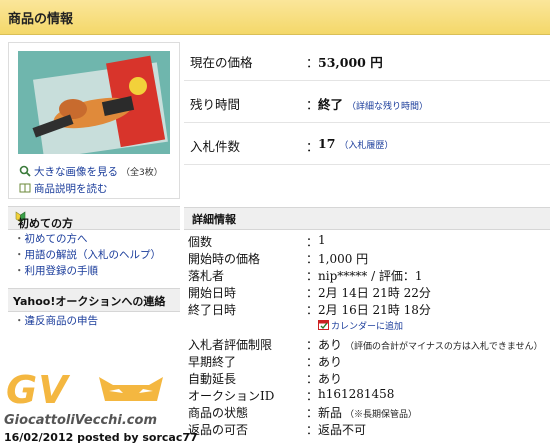 The image size is (550, 447). What do you see at coordinates (230, 345) in the screenshot?
I see `rating-limit-label: 入札者評価制限` at bounding box center [230, 345].